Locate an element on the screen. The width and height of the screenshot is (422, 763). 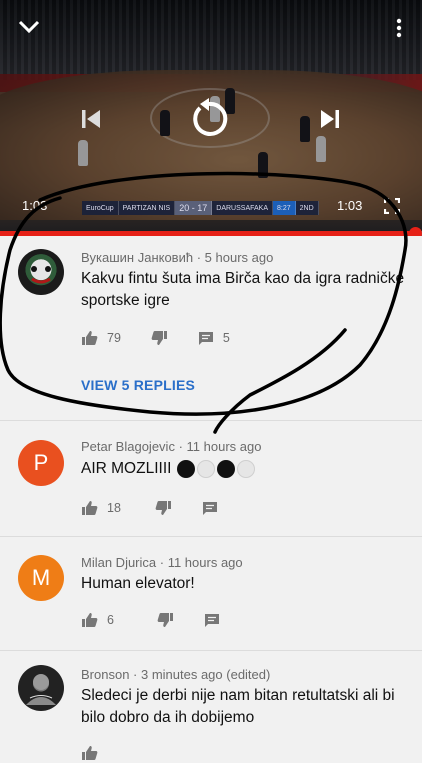
avatar: M is located at coordinates (41, 578).